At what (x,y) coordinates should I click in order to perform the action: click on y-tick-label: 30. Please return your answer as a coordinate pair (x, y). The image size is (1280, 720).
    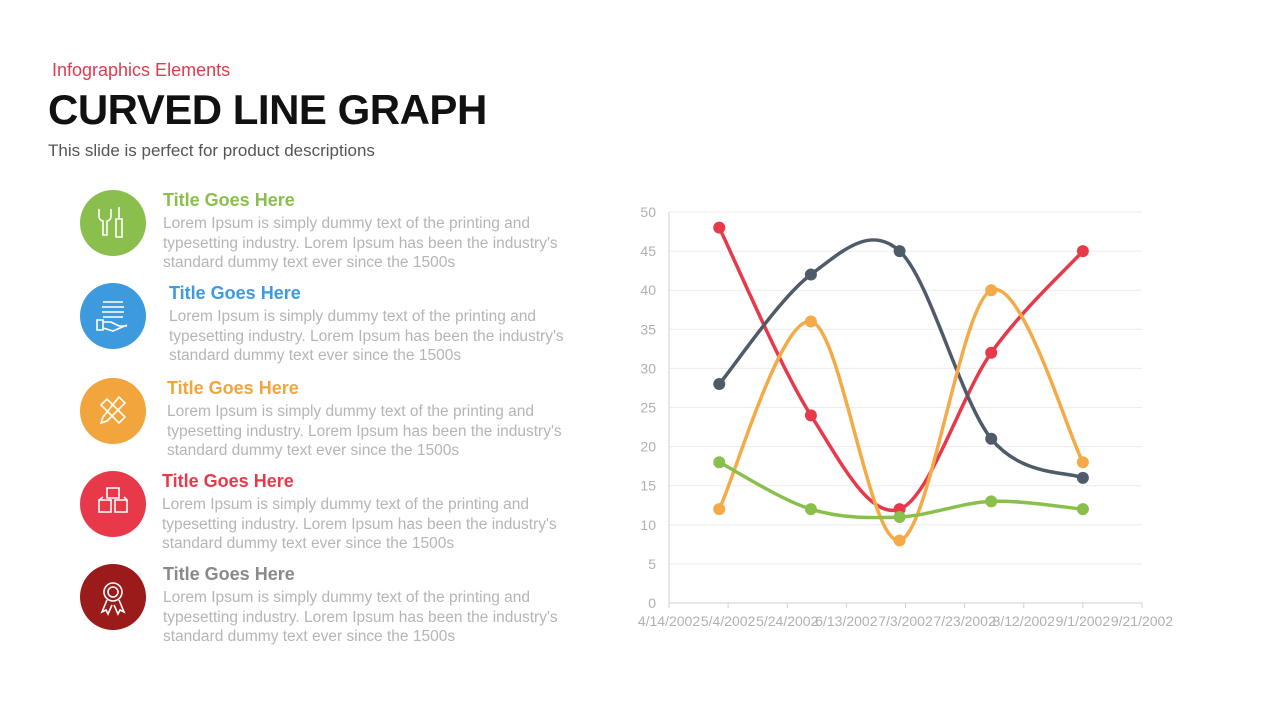
    Looking at the image, I should click on (648, 368).